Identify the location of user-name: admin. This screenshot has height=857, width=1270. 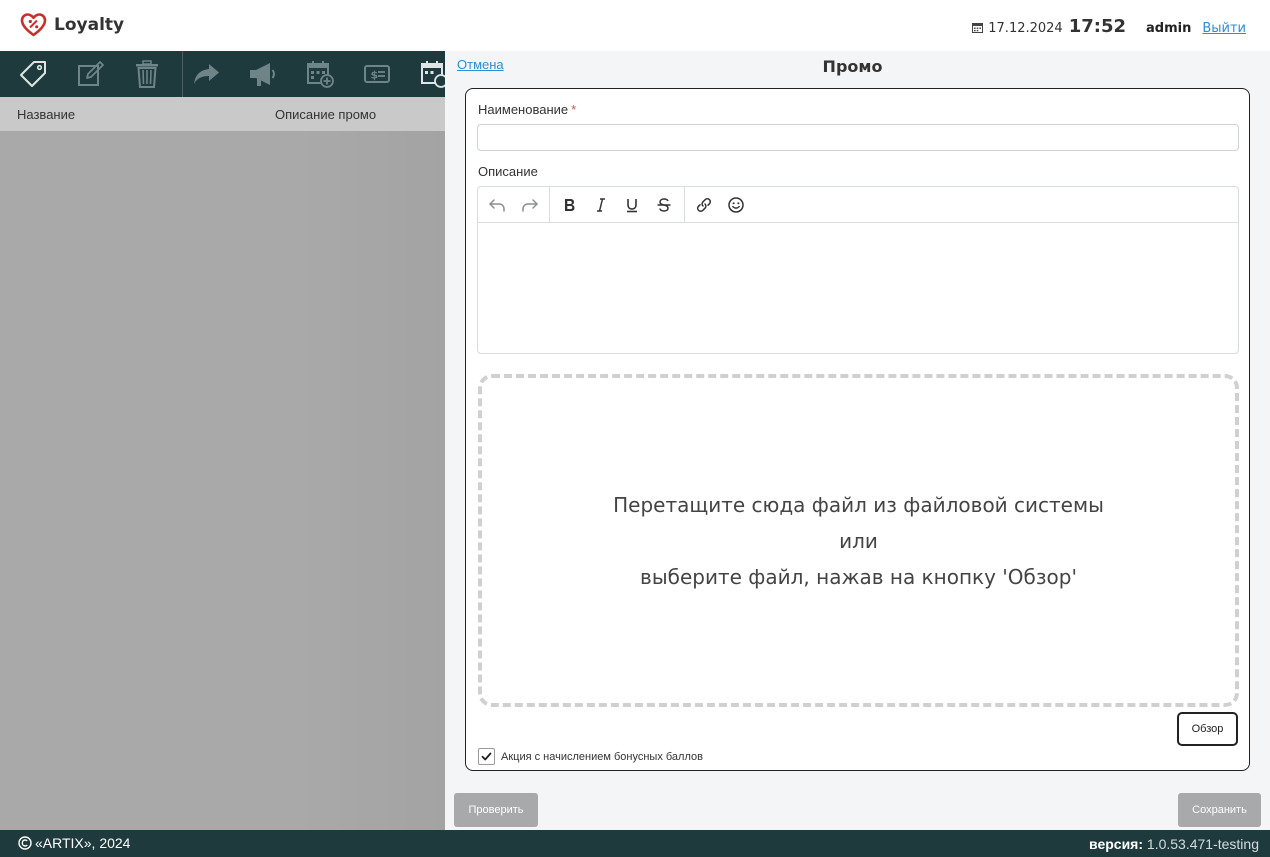
(1169, 28).